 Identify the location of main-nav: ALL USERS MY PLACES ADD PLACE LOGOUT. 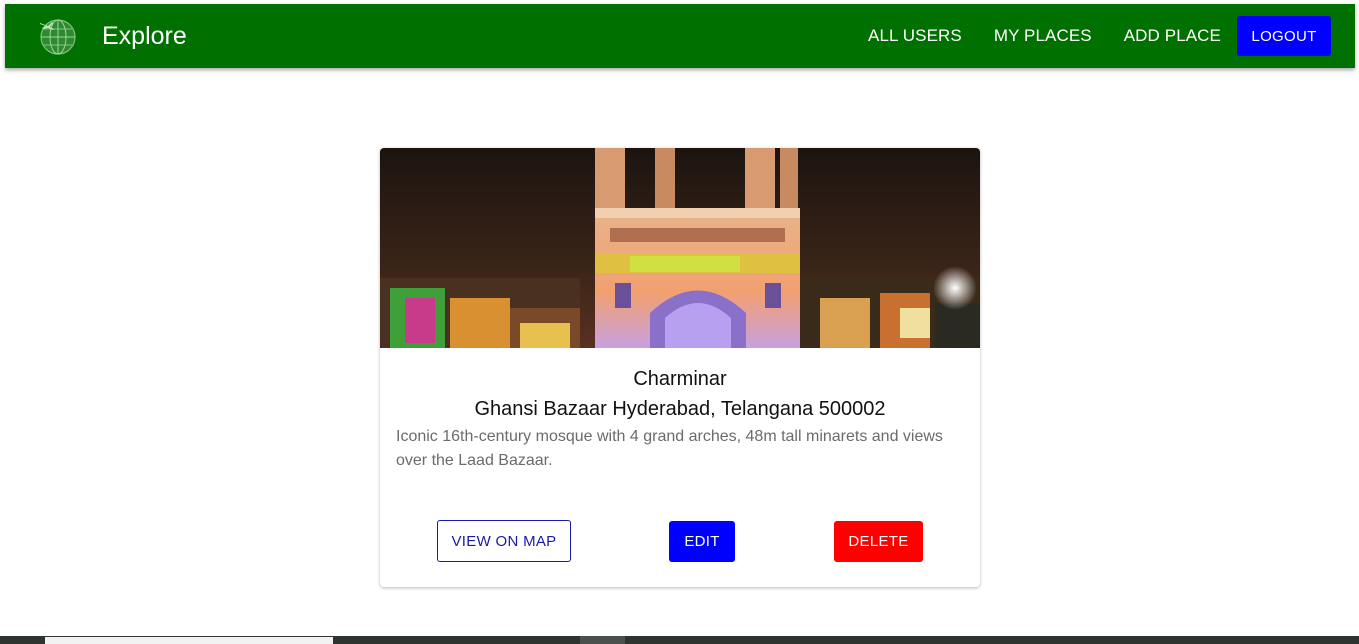
(1083, 36).